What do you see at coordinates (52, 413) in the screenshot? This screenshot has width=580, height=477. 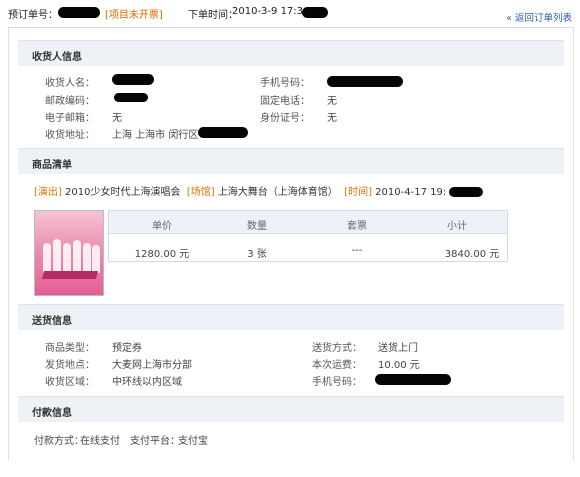 I see `payment-title: 付款信息` at bounding box center [52, 413].